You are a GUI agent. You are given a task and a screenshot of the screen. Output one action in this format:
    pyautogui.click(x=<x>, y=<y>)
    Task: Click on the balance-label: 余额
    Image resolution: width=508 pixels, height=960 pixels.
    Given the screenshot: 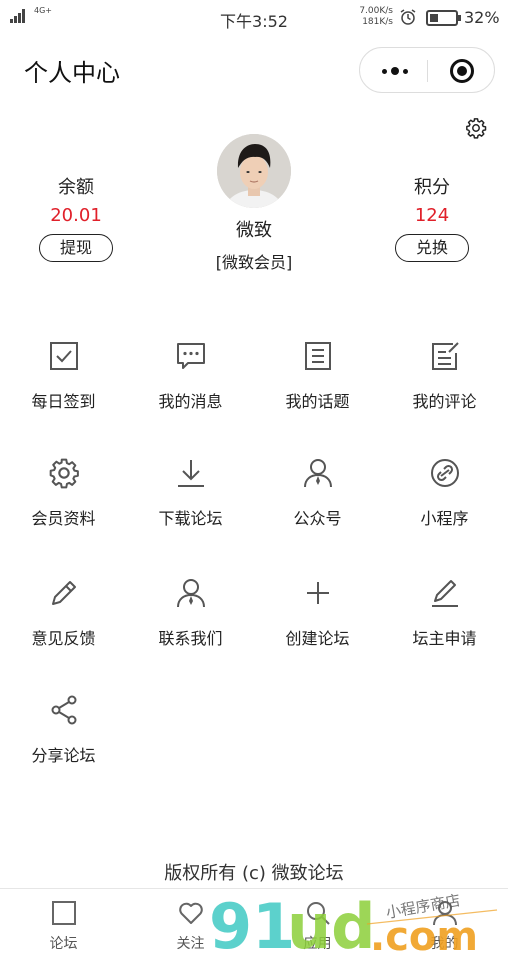 What is the action you would take?
    pyautogui.click(x=76, y=187)
    